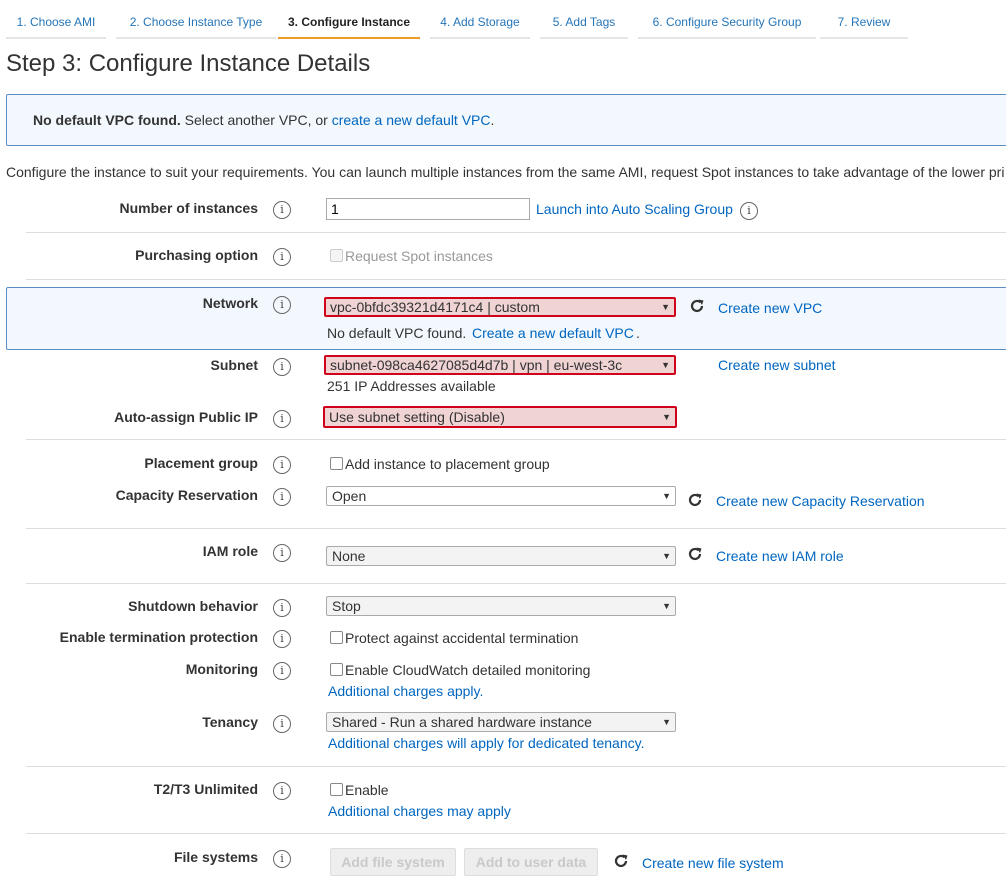 This screenshot has width=1006, height=887. I want to click on alert-title: No default VPC found., so click(107, 120).